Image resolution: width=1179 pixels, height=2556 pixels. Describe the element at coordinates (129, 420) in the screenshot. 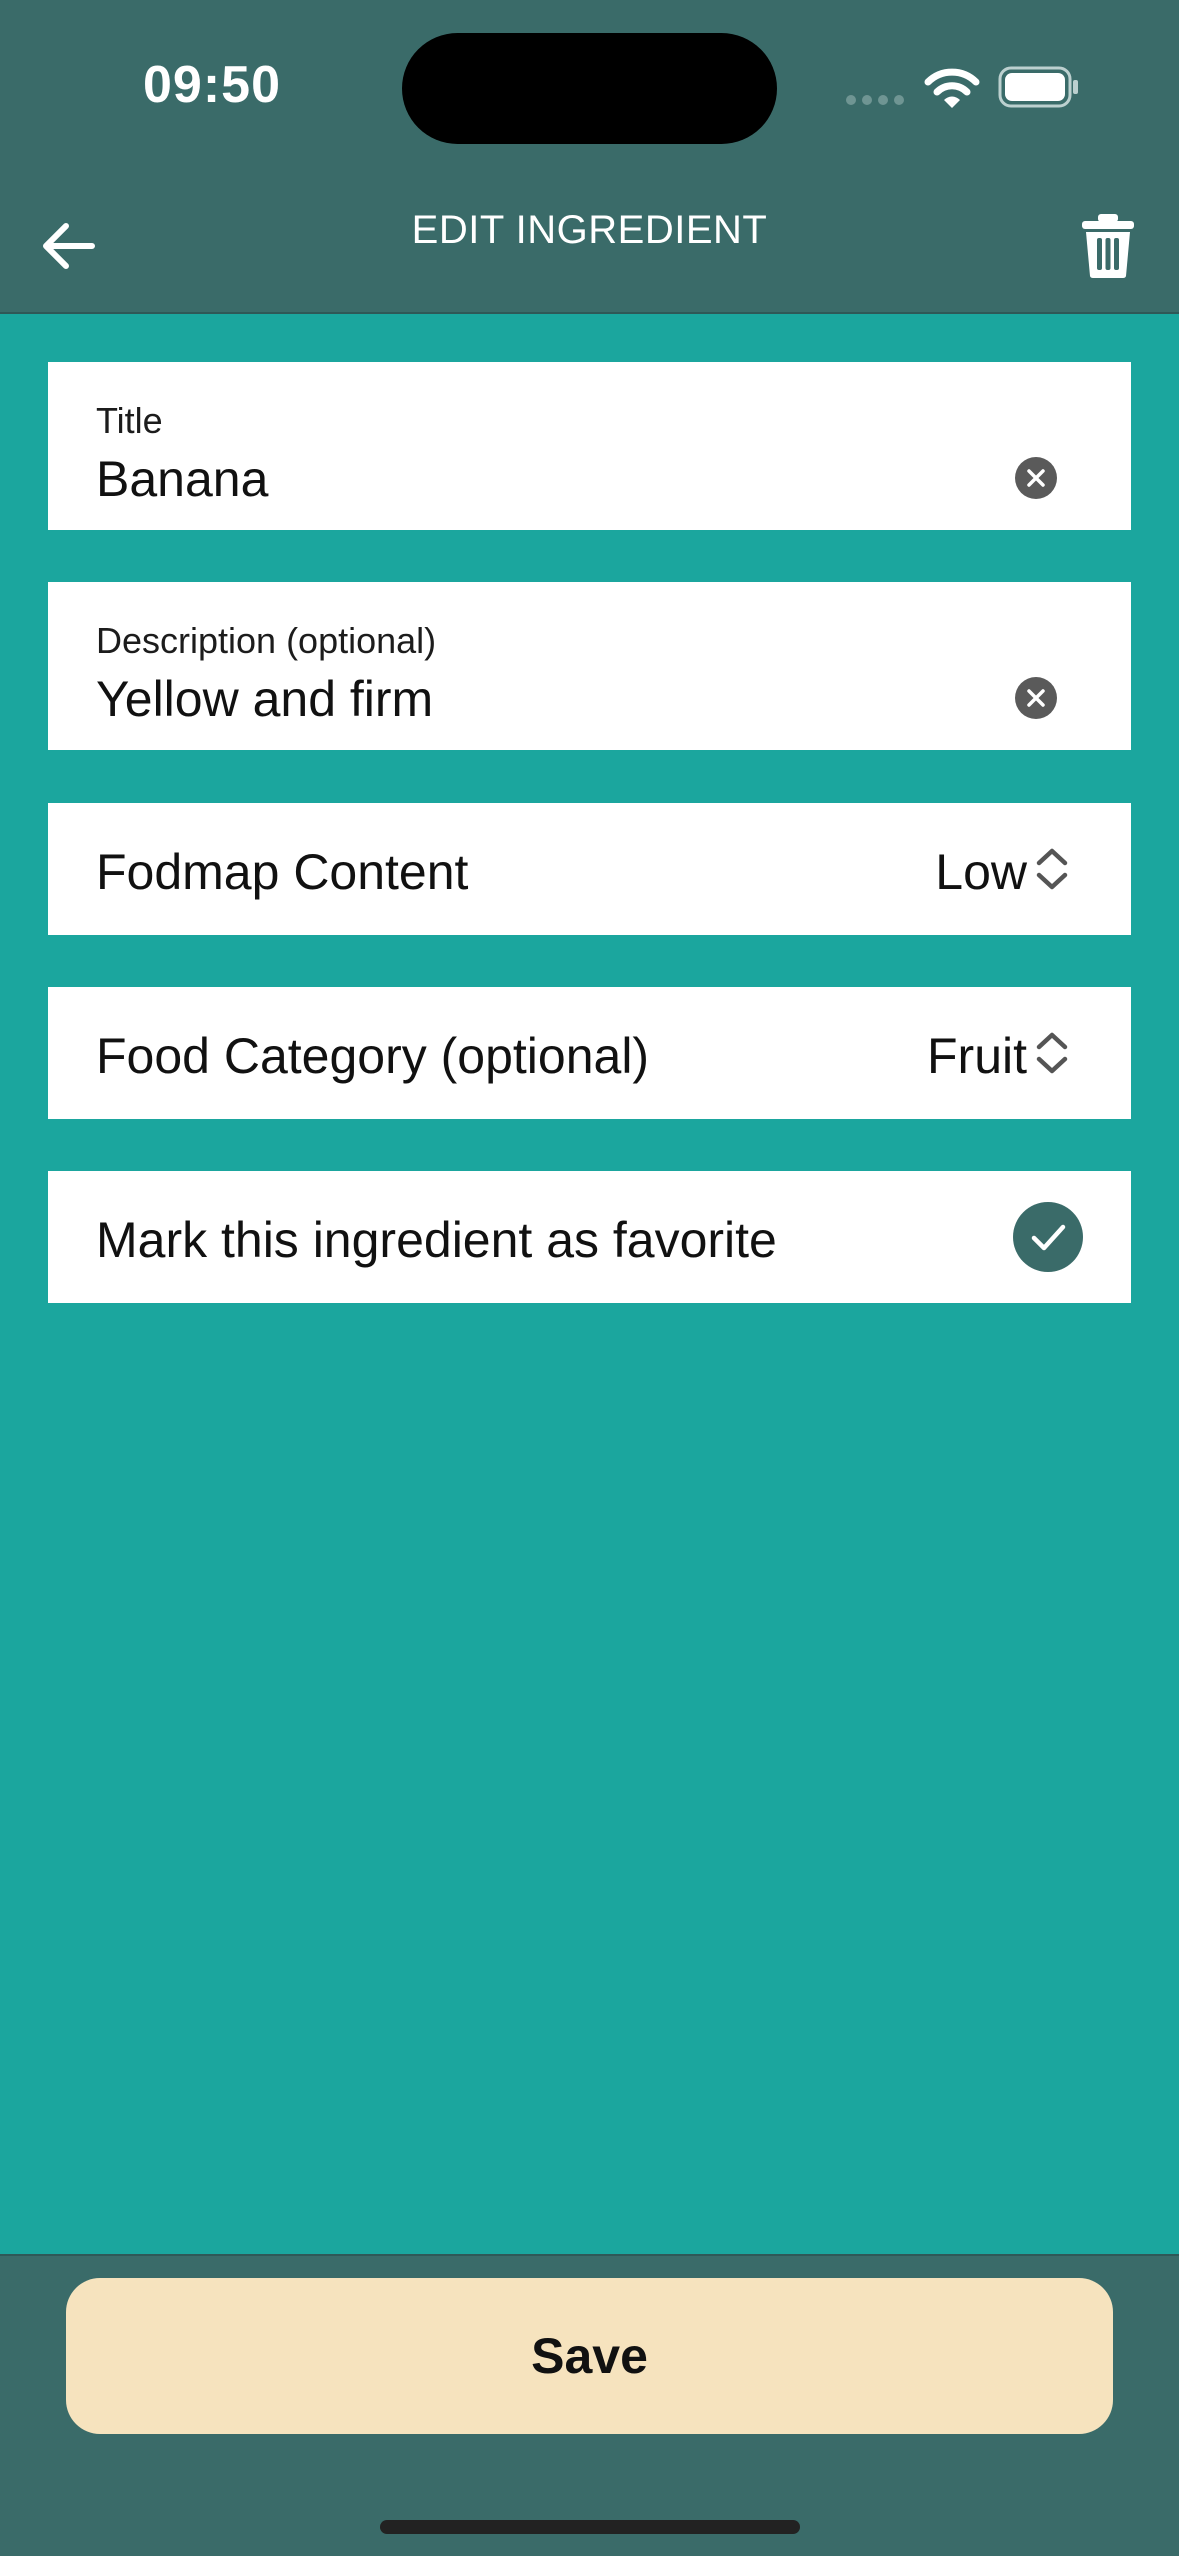

I see `title-field-label: Title` at that location.